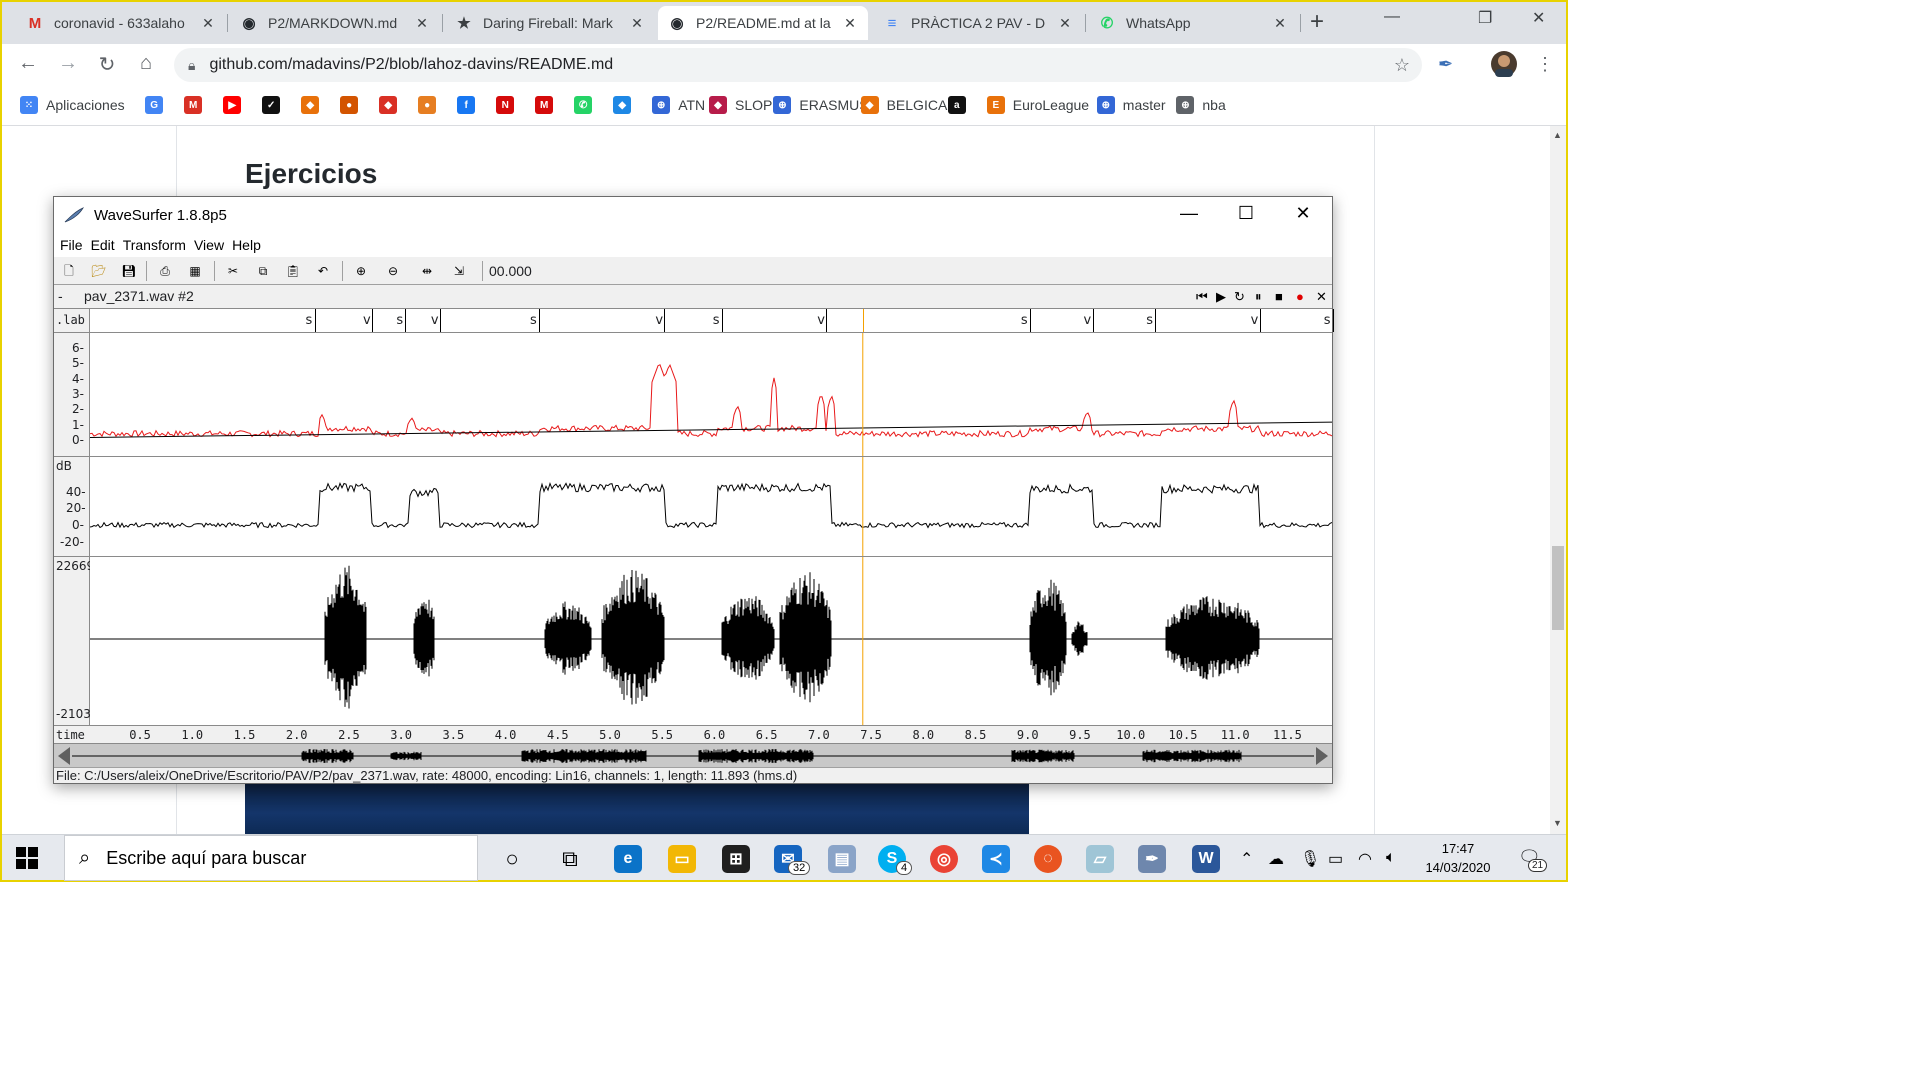 The height and width of the screenshot is (1080, 1920). I want to click on open-folder-icon: 📂︎, so click(99, 271).